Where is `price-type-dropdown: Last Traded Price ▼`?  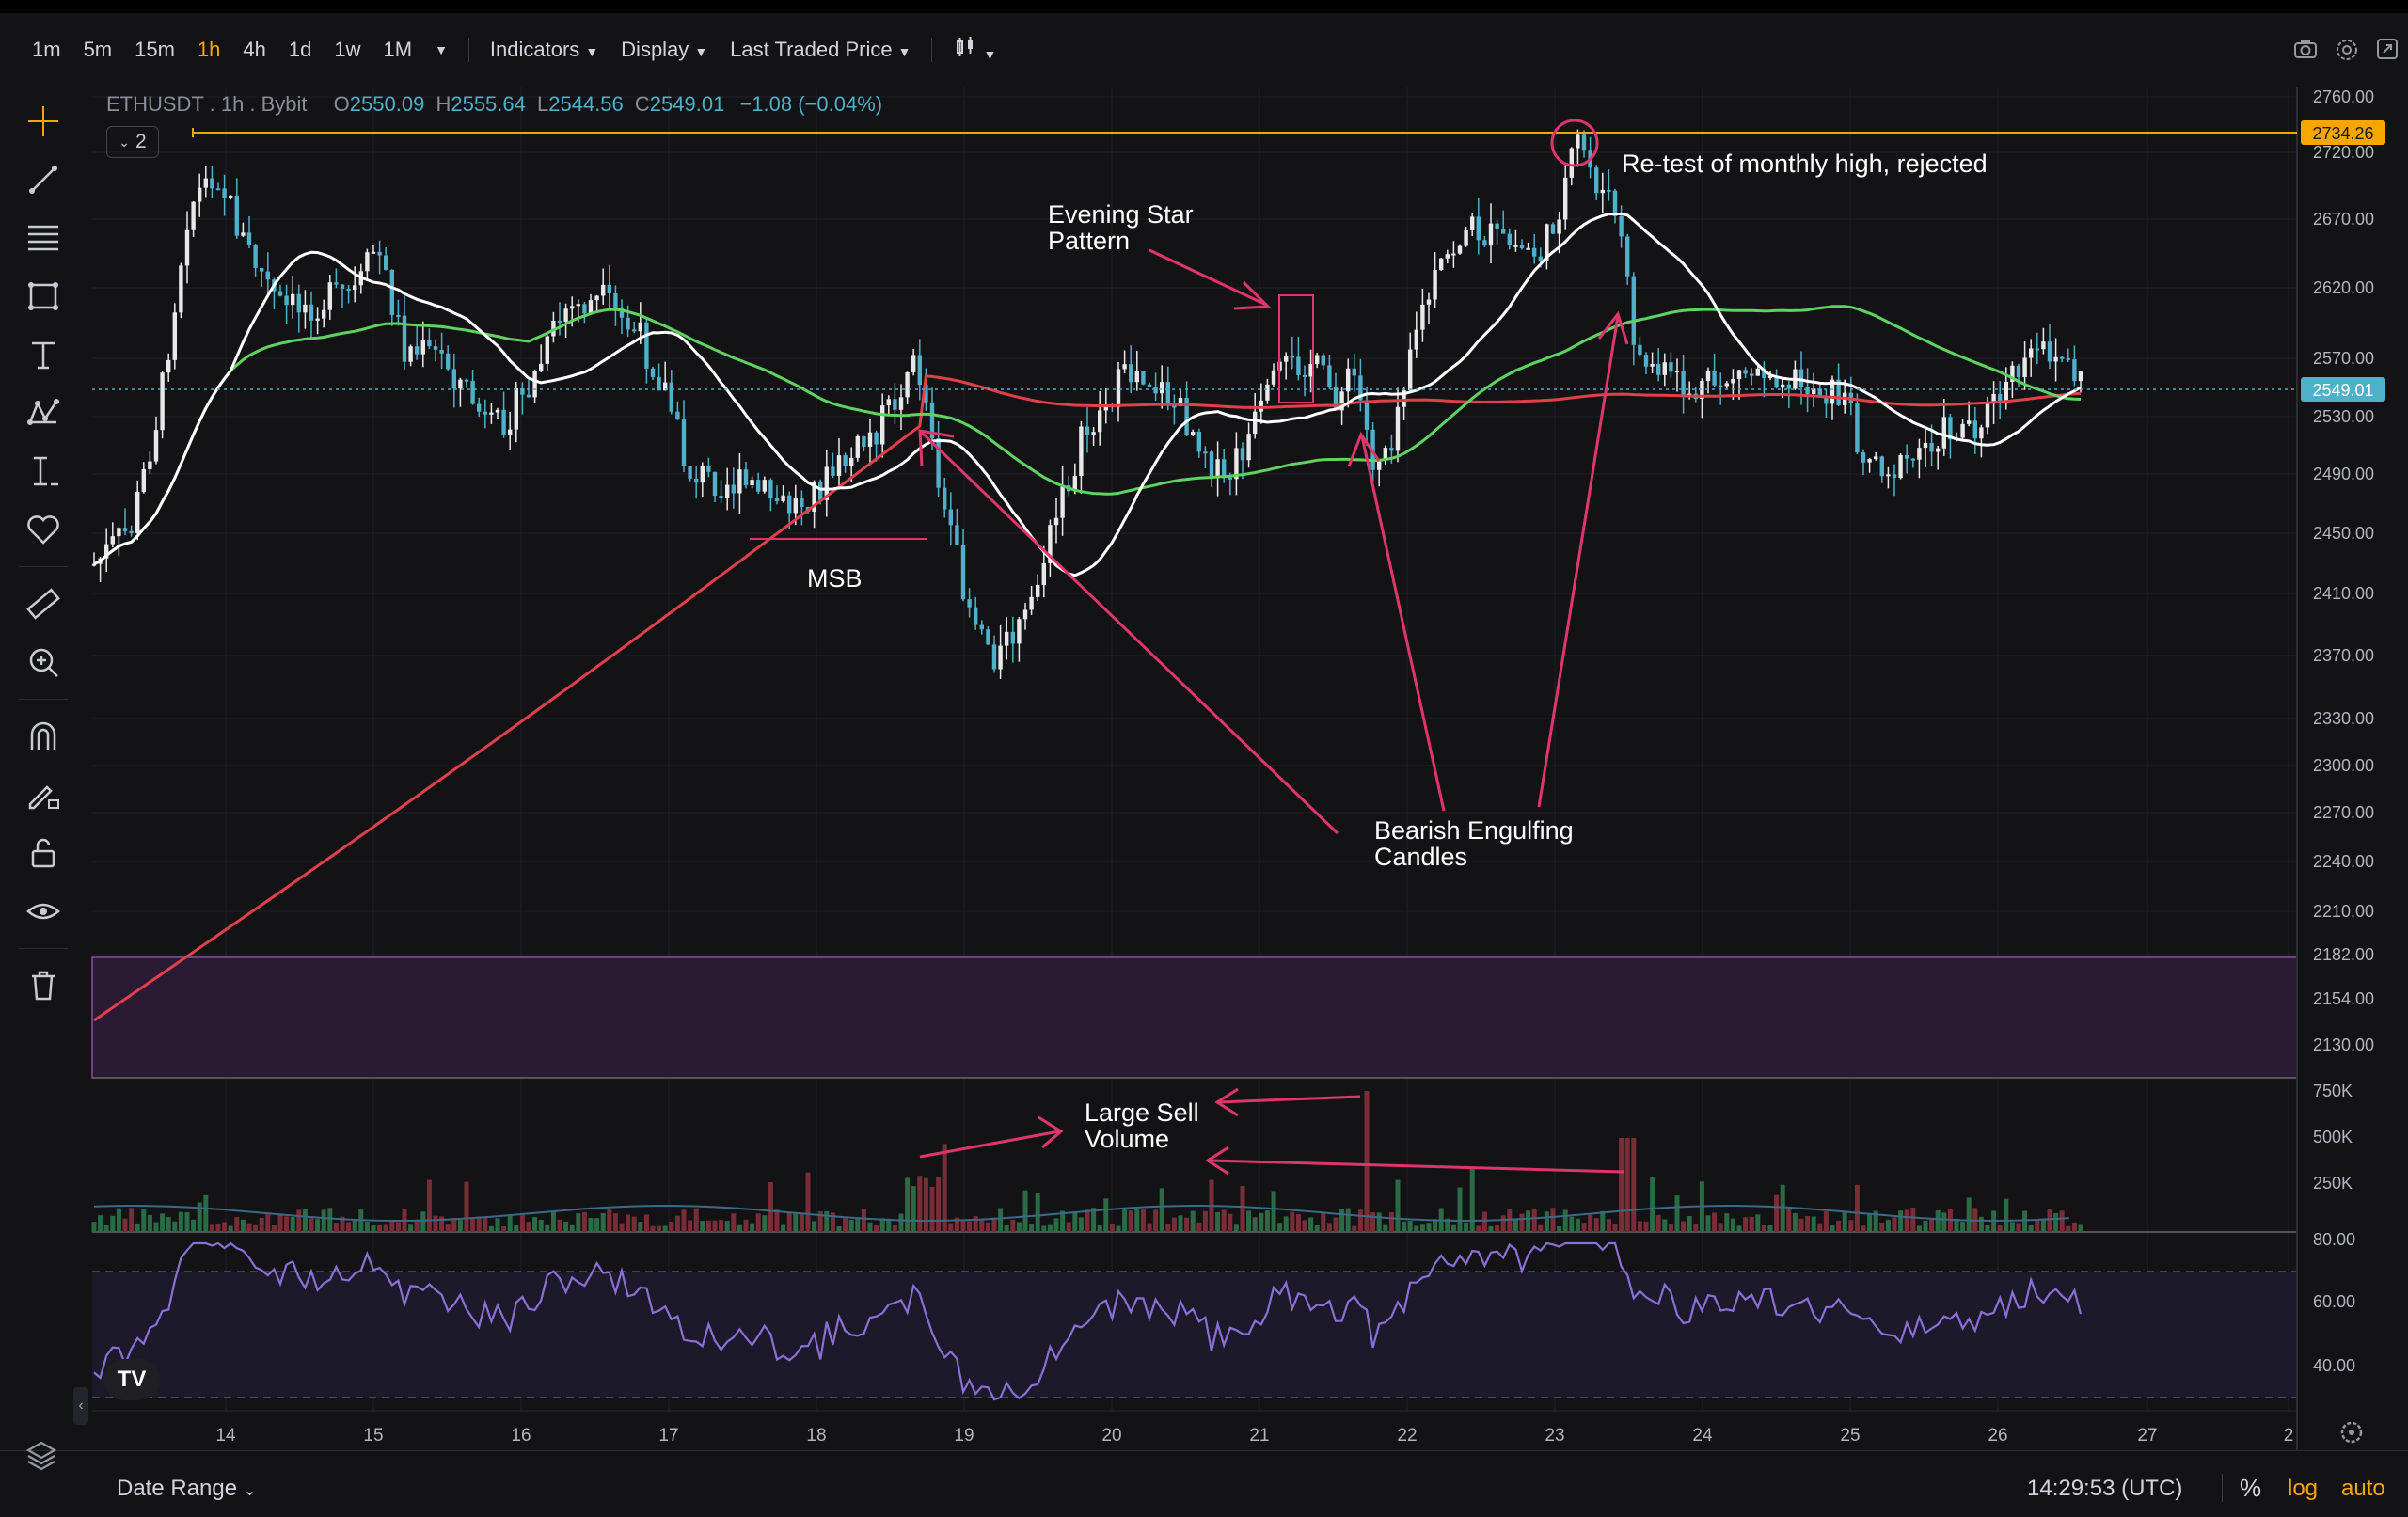 price-type-dropdown: Last Traded Price ▼ is located at coordinates (821, 50).